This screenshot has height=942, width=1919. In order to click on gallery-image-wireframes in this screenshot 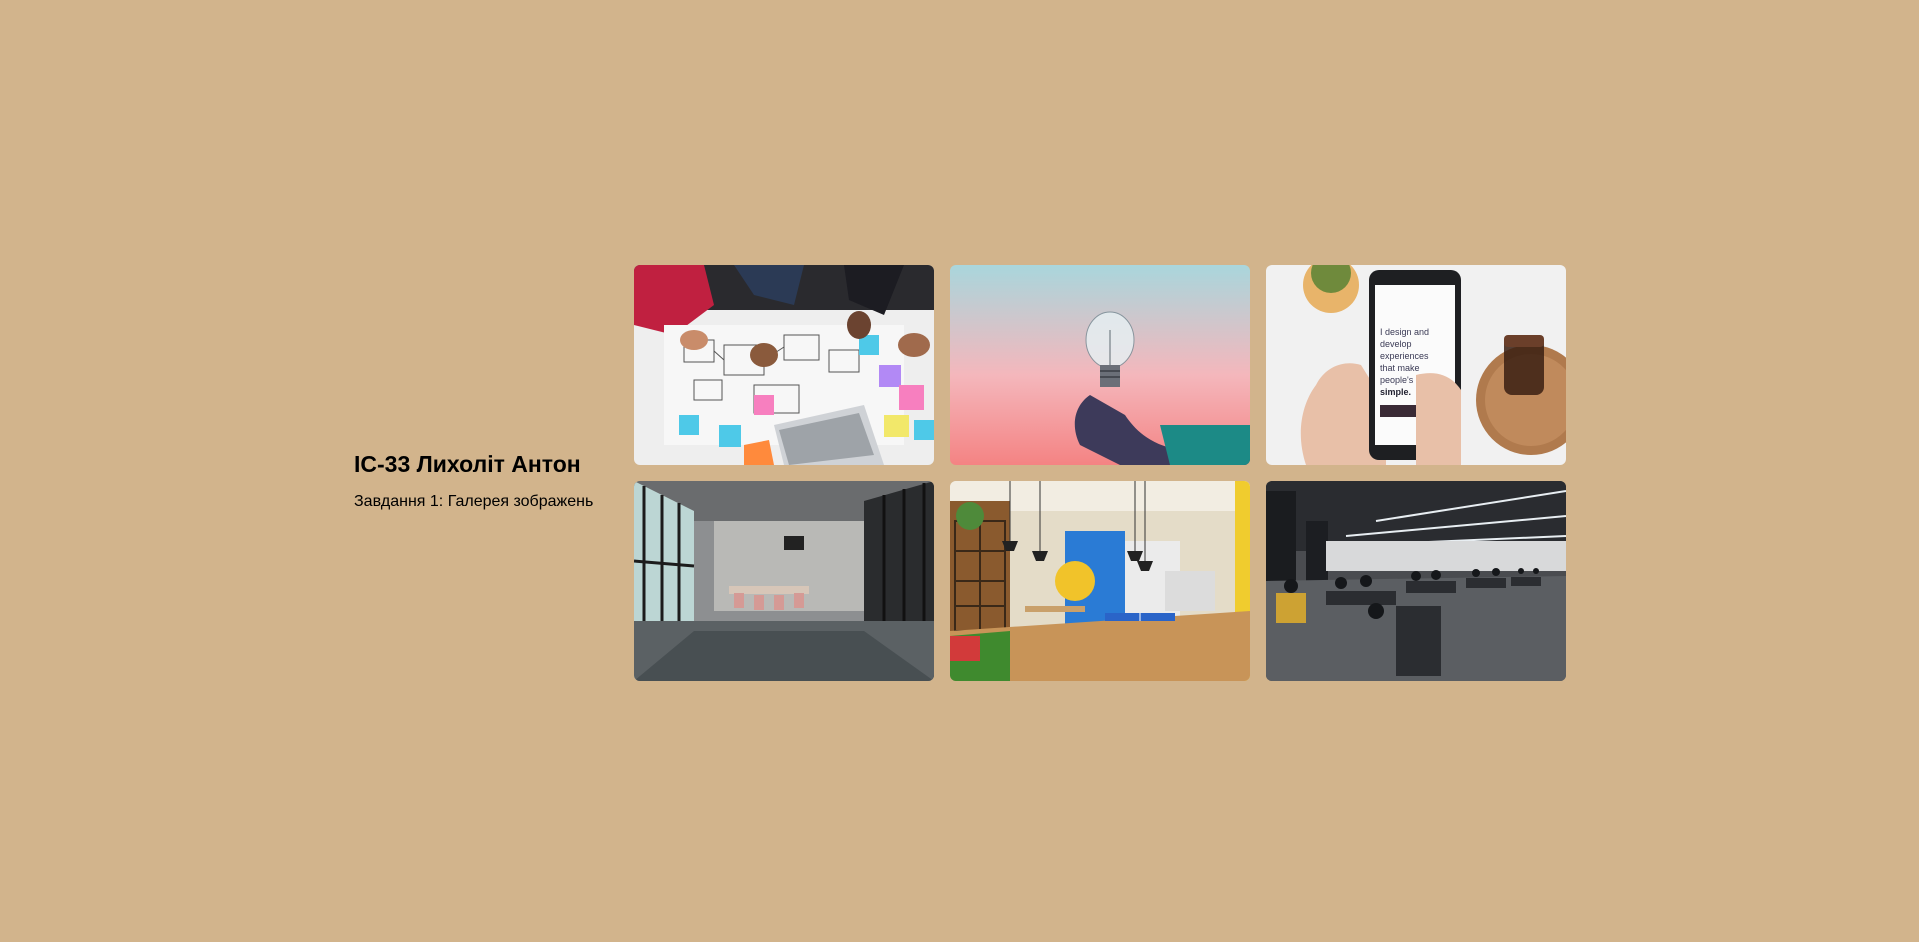, I will do `click(784, 365)`.